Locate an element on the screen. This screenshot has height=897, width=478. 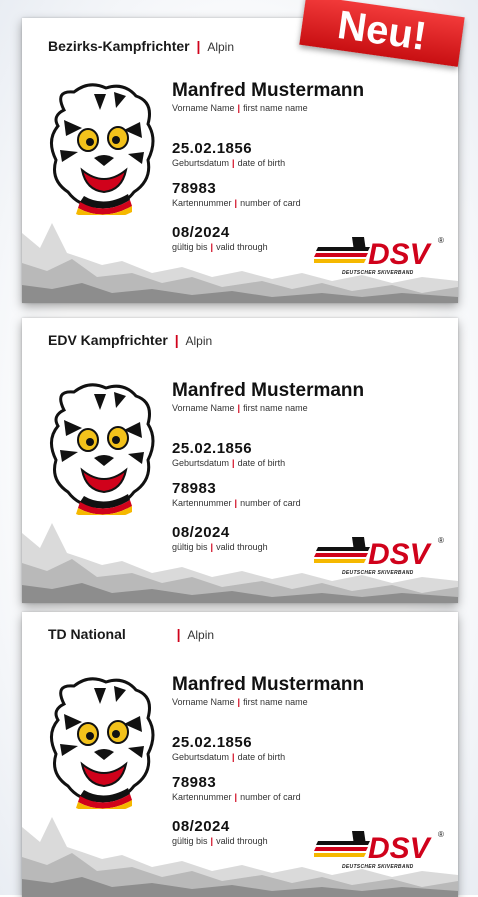
card-header: Bezirks-Kampfrichter | Alpin is located at coordinates (141, 46).